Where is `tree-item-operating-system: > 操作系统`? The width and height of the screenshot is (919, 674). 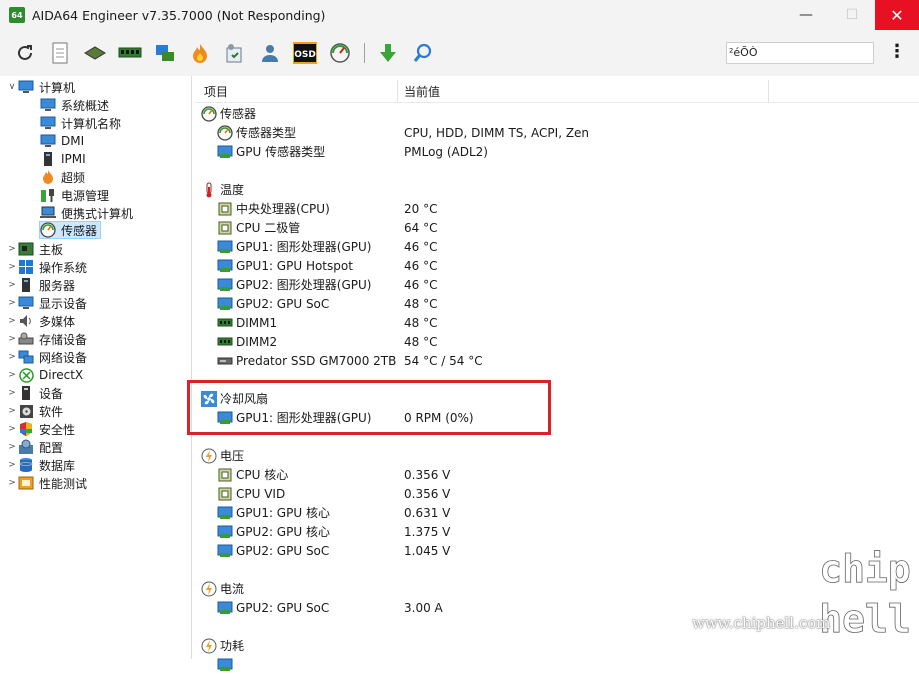 tree-item-operating-system: > 操作系统 is located at coordinates (46, 267).